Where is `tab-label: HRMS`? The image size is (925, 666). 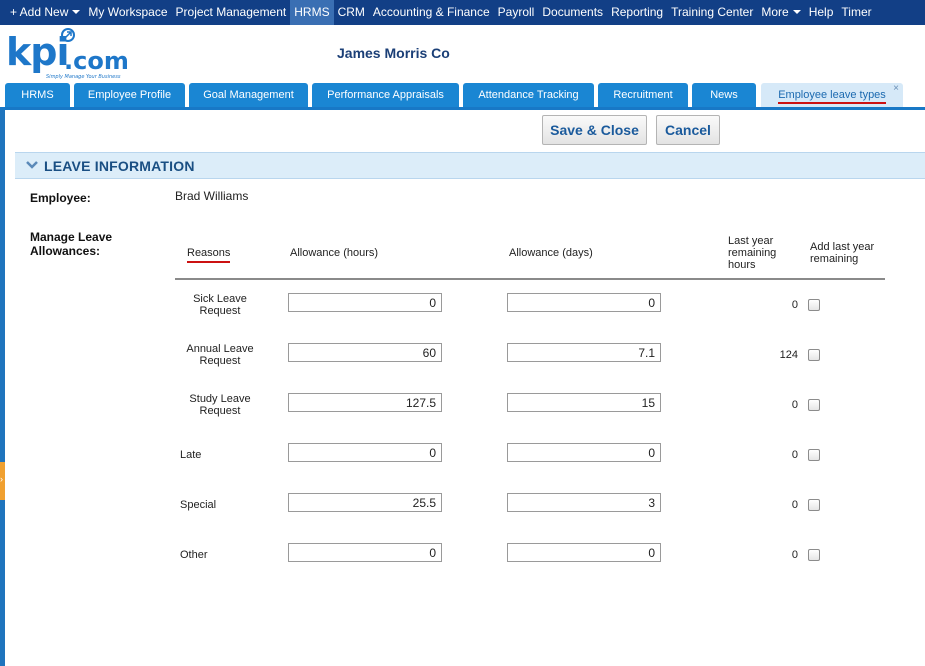
tab-label: HRMS is located at coordinates (37, 95).